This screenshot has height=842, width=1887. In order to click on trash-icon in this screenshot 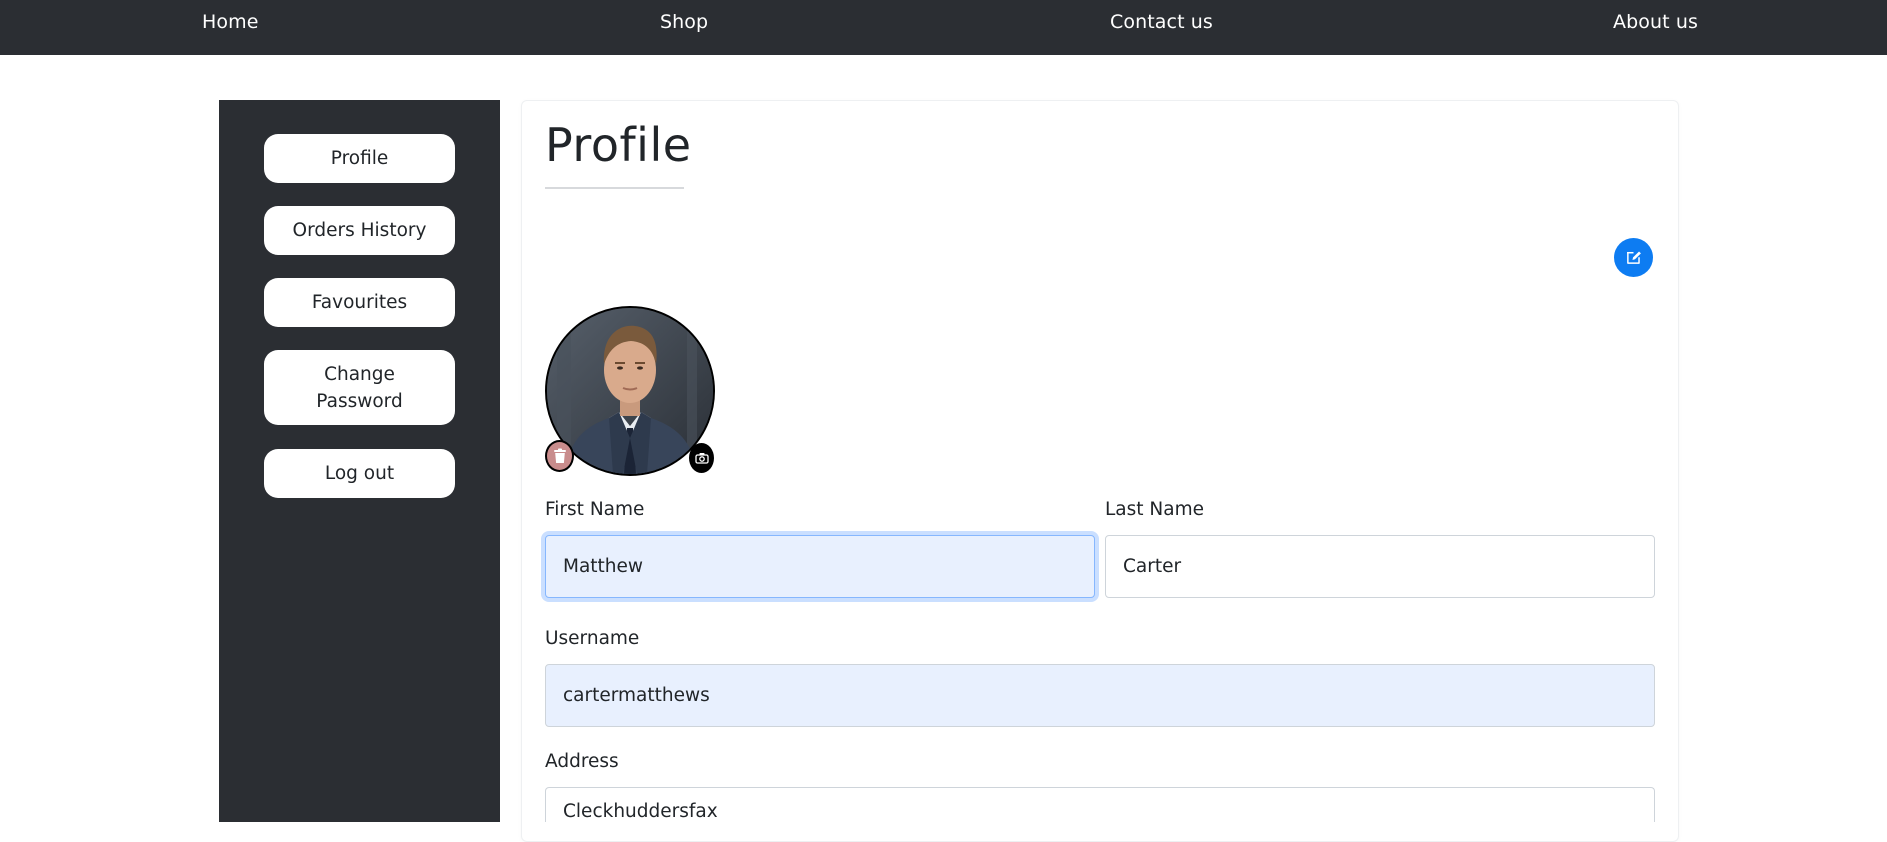, I will do `click(560, 456)`.